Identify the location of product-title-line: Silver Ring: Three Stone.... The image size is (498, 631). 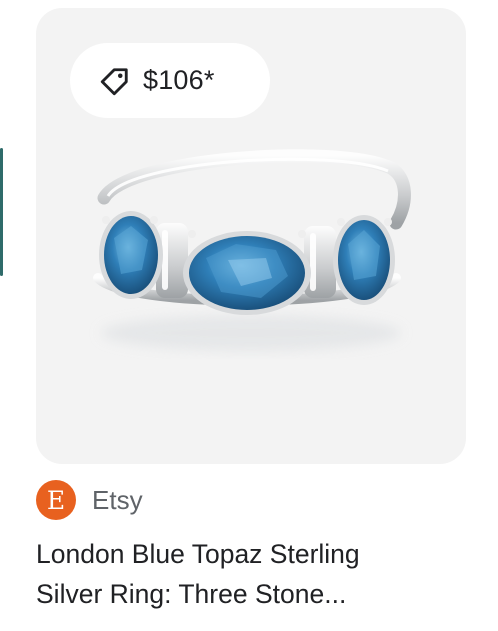
(191, 594).